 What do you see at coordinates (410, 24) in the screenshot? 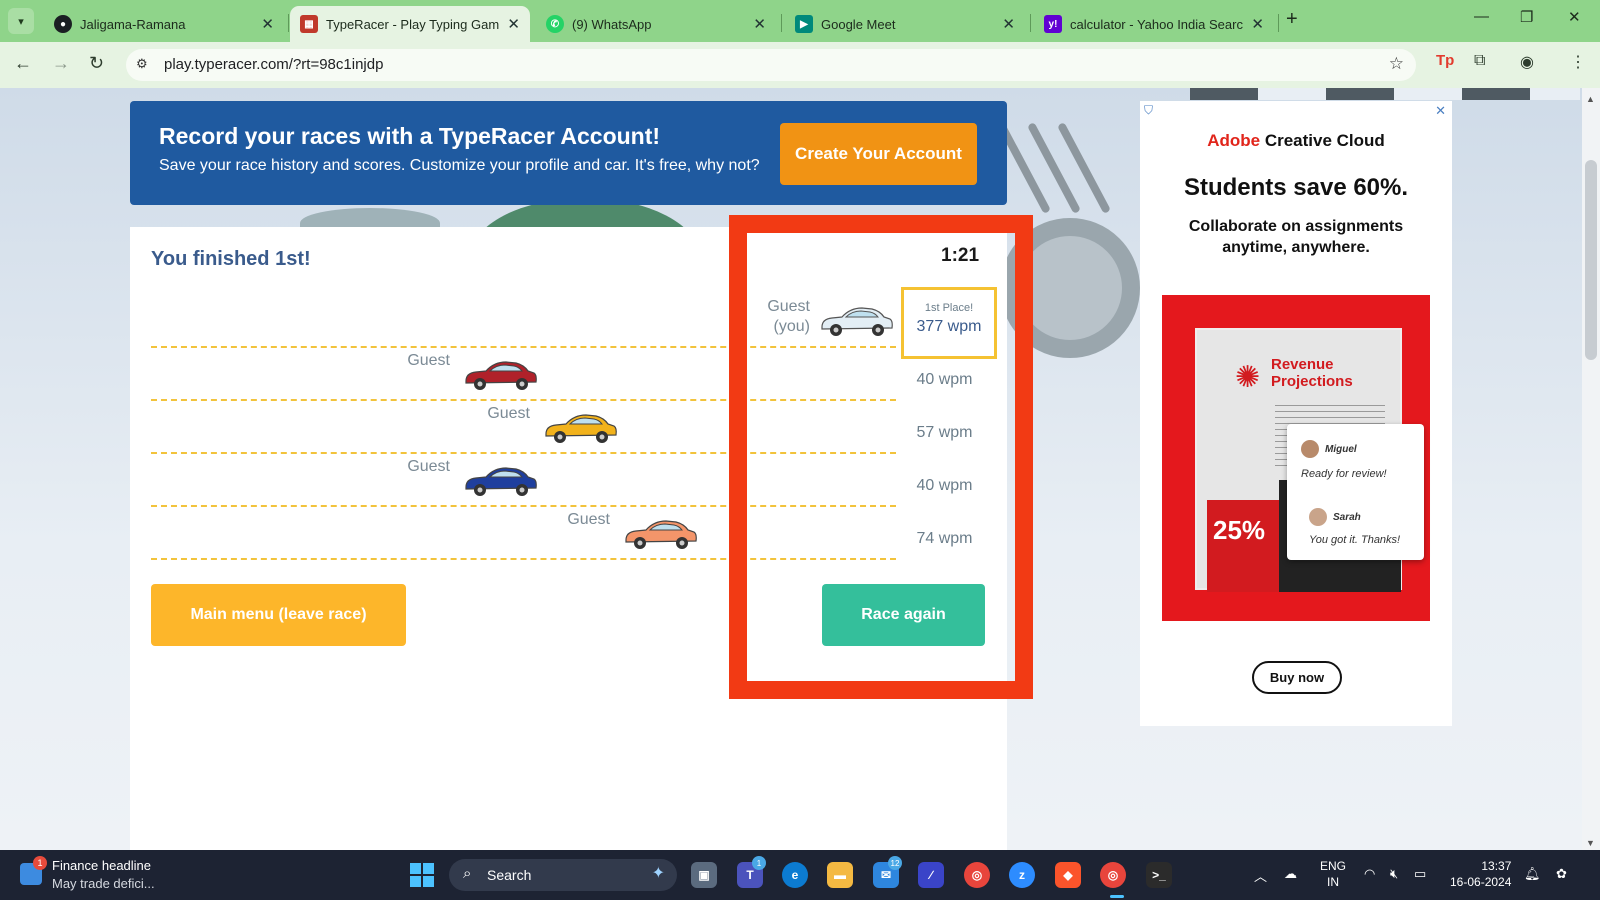
I see `tab-typeracer: ▦ TypeRacer - Play Typing Games ✕` at bounding box center [410, 24].